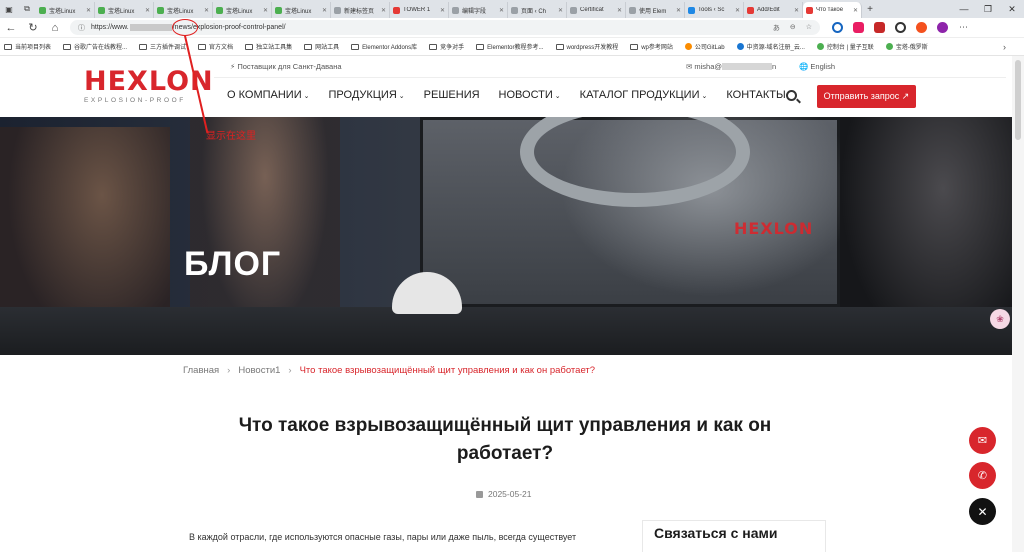 The height and width of the screenshot is (552, 1024). What do you see at coordinates (557, 96) in the screenshot?
I see `chevron-down-icon: ⌄` at bounding box center [557, 96].